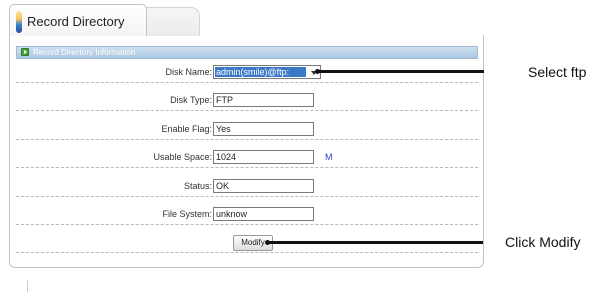  Describe the element at coordinates (263, 214) in the screenshot. I see `file-system-field: unknow` at that location.